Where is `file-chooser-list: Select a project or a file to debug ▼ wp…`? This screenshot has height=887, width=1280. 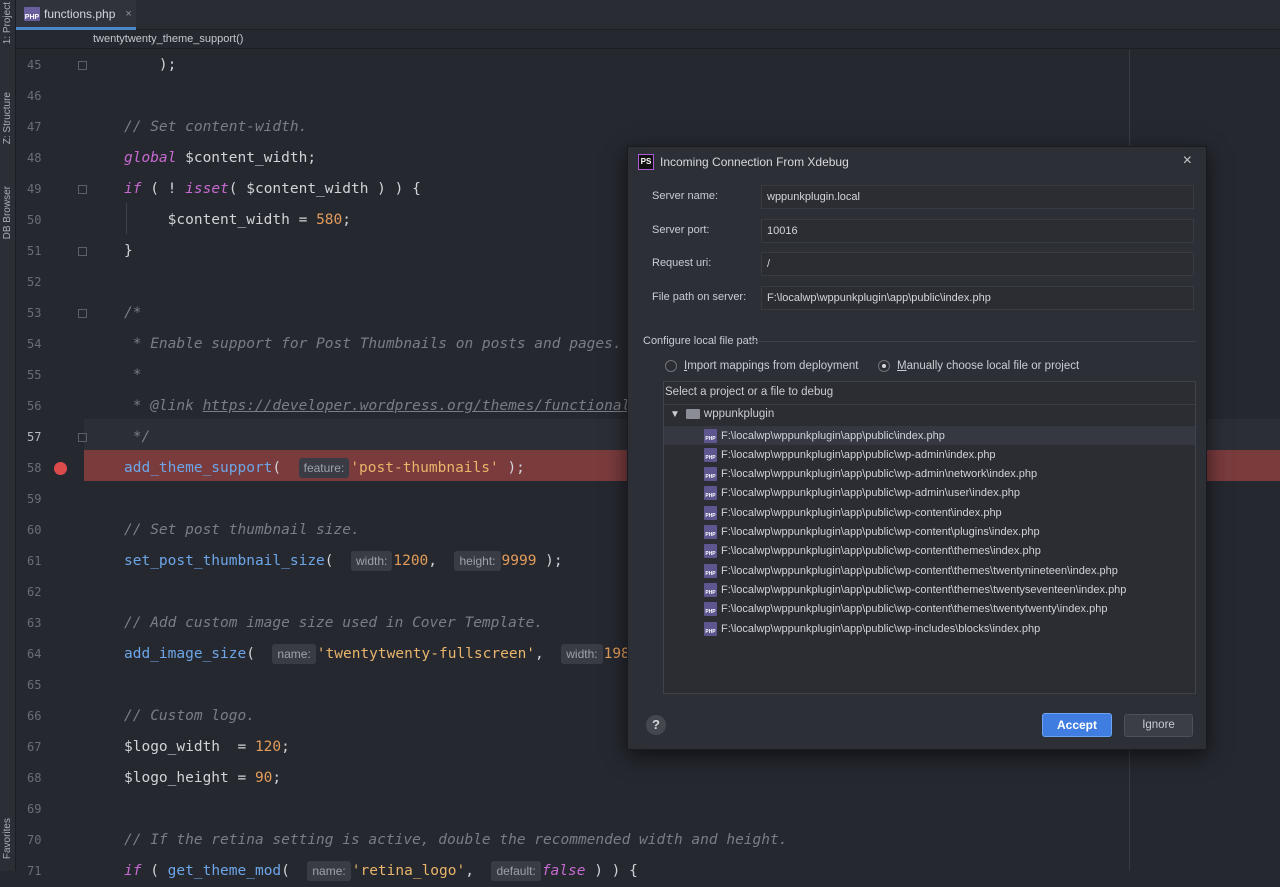
file-chooser-list: Select a project or a file to debug ▼ wp… is located at coordinates (929, 537).